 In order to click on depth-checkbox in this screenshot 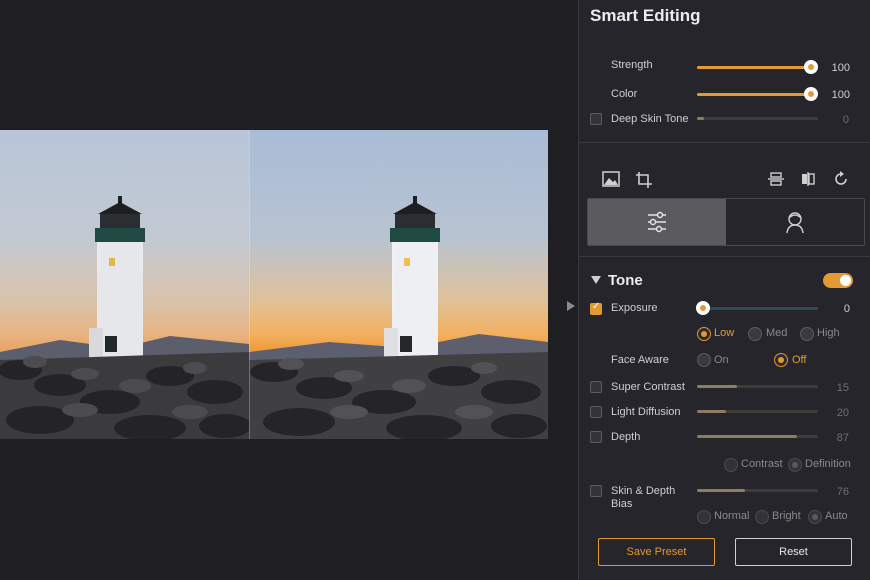, I will do `click(596, 437)`.